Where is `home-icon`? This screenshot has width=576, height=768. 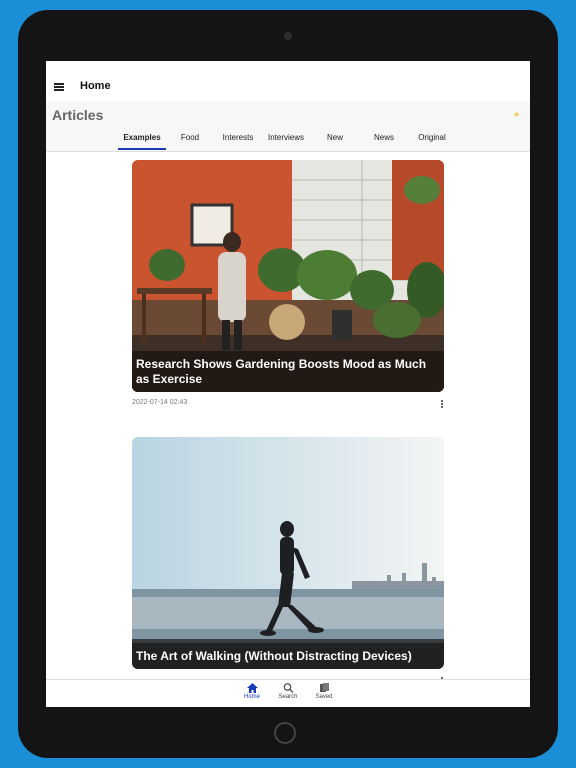
home-icon is located at coordinates (252, 688).